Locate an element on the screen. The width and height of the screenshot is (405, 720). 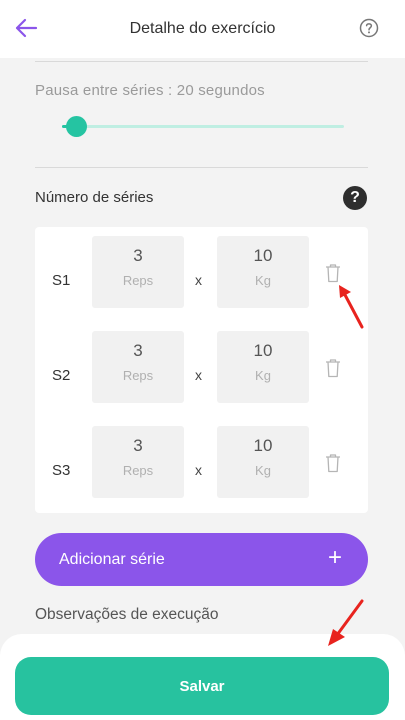
help-circle-icon is located at coordinates (369, 28).